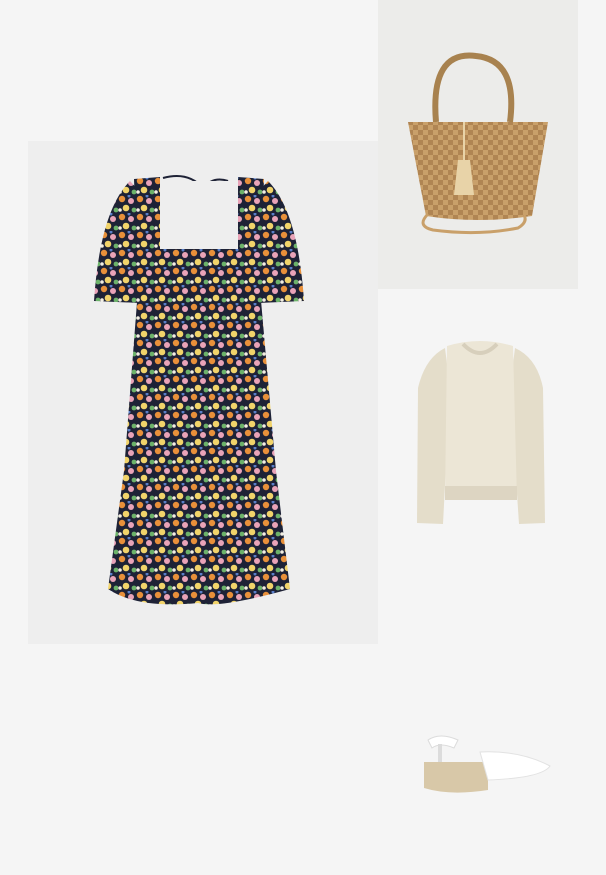 The image size is (606, 875). I want to click on shoe-product-image, so click(485, 760).